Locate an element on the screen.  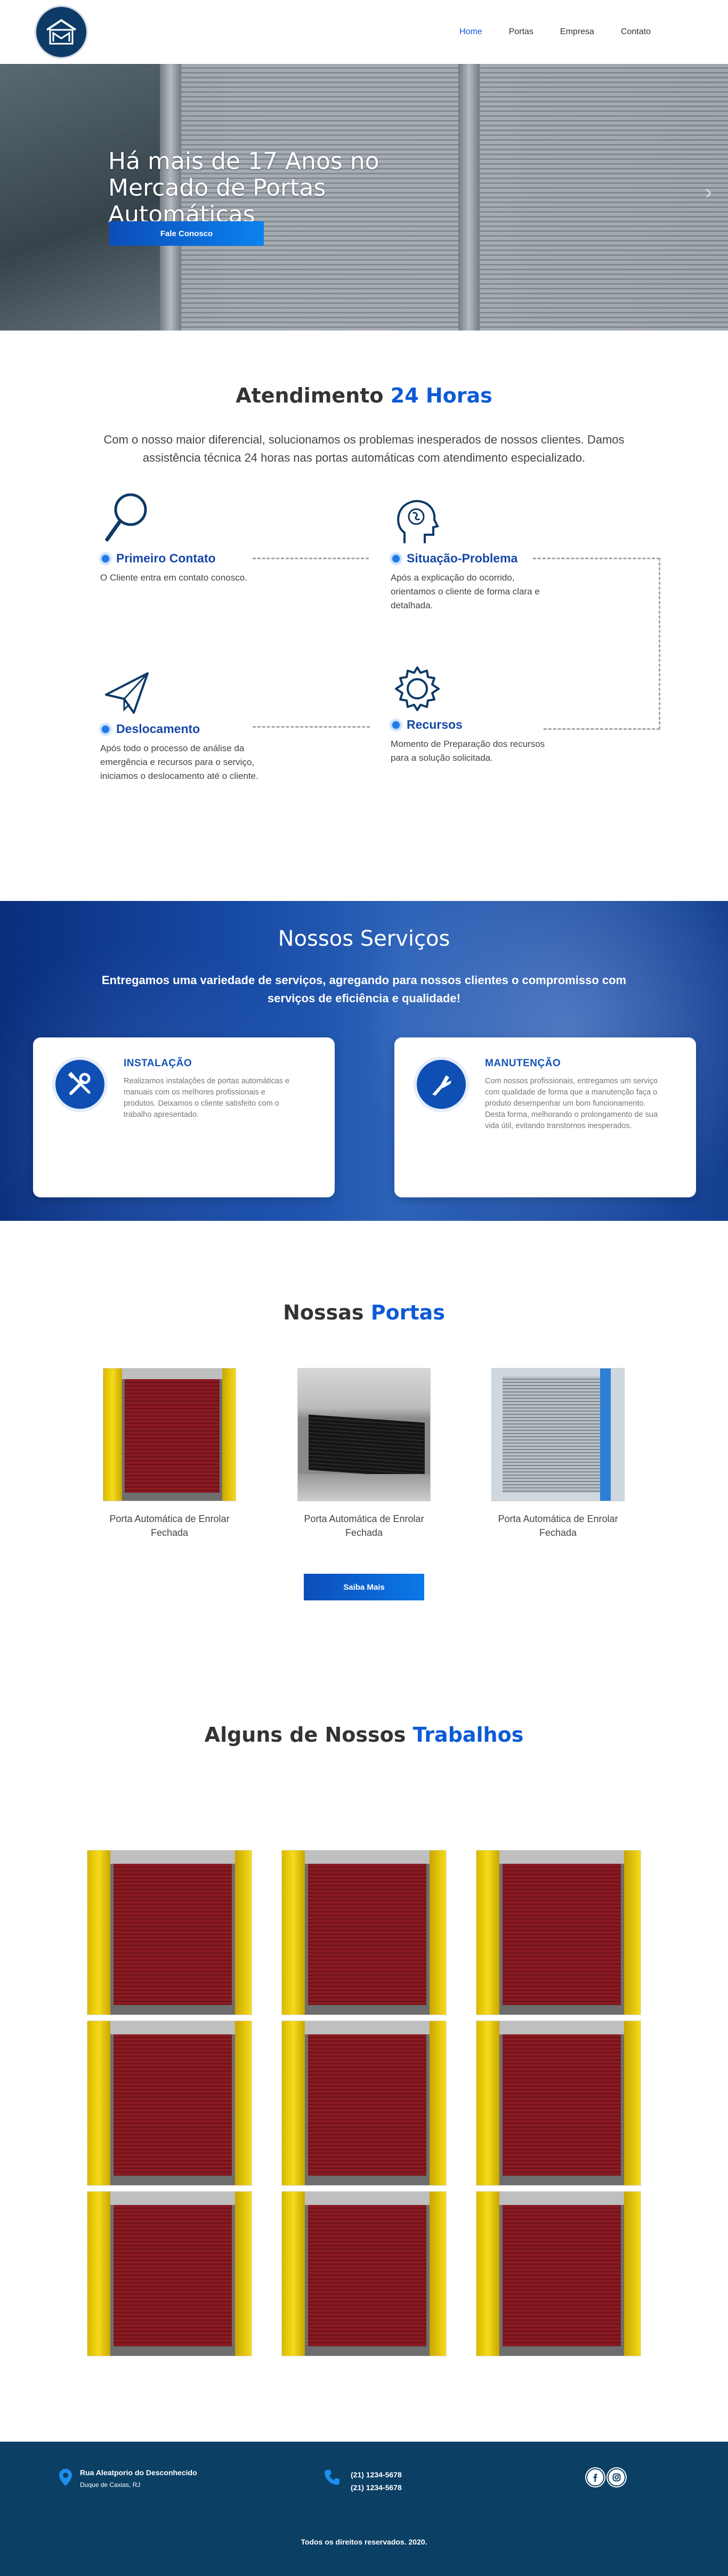
door-photo-rail is located at coordinates (605, 1434).